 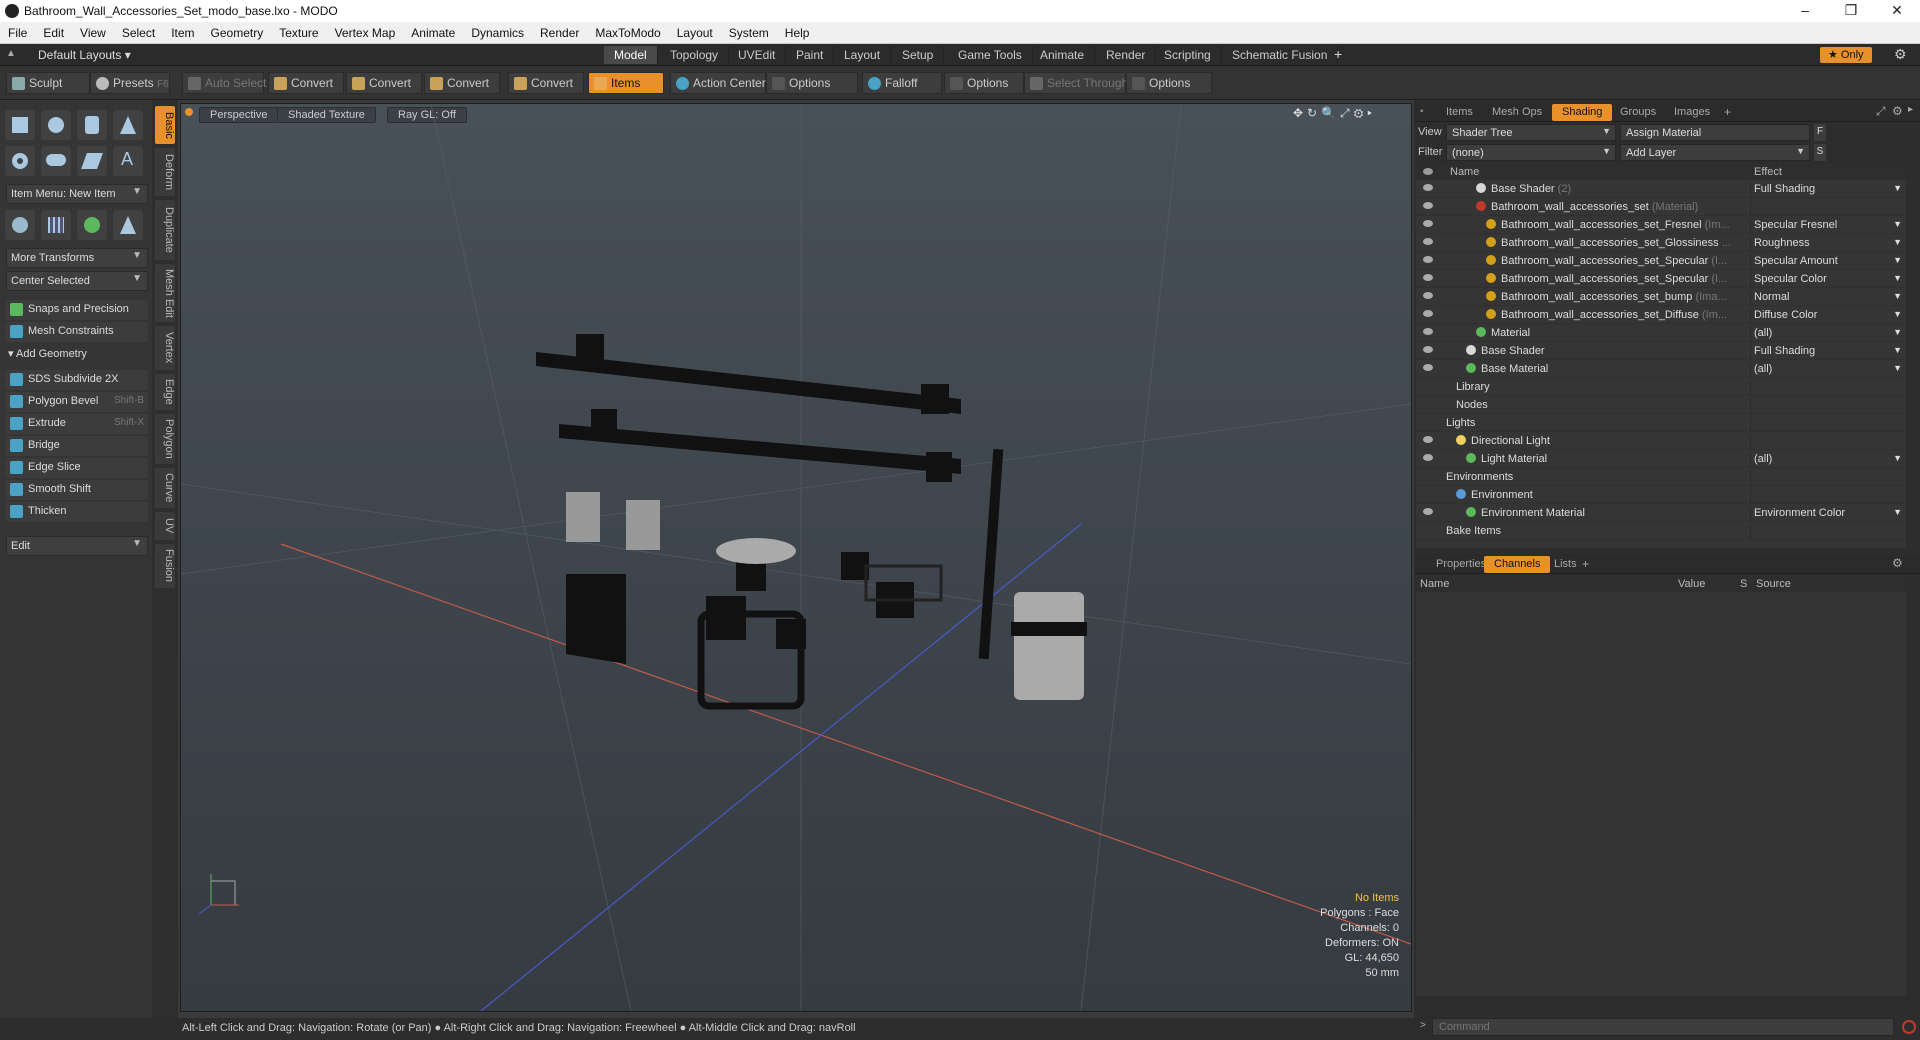 I want to click on tree-row: Environment, so click(x=1661, y=495).